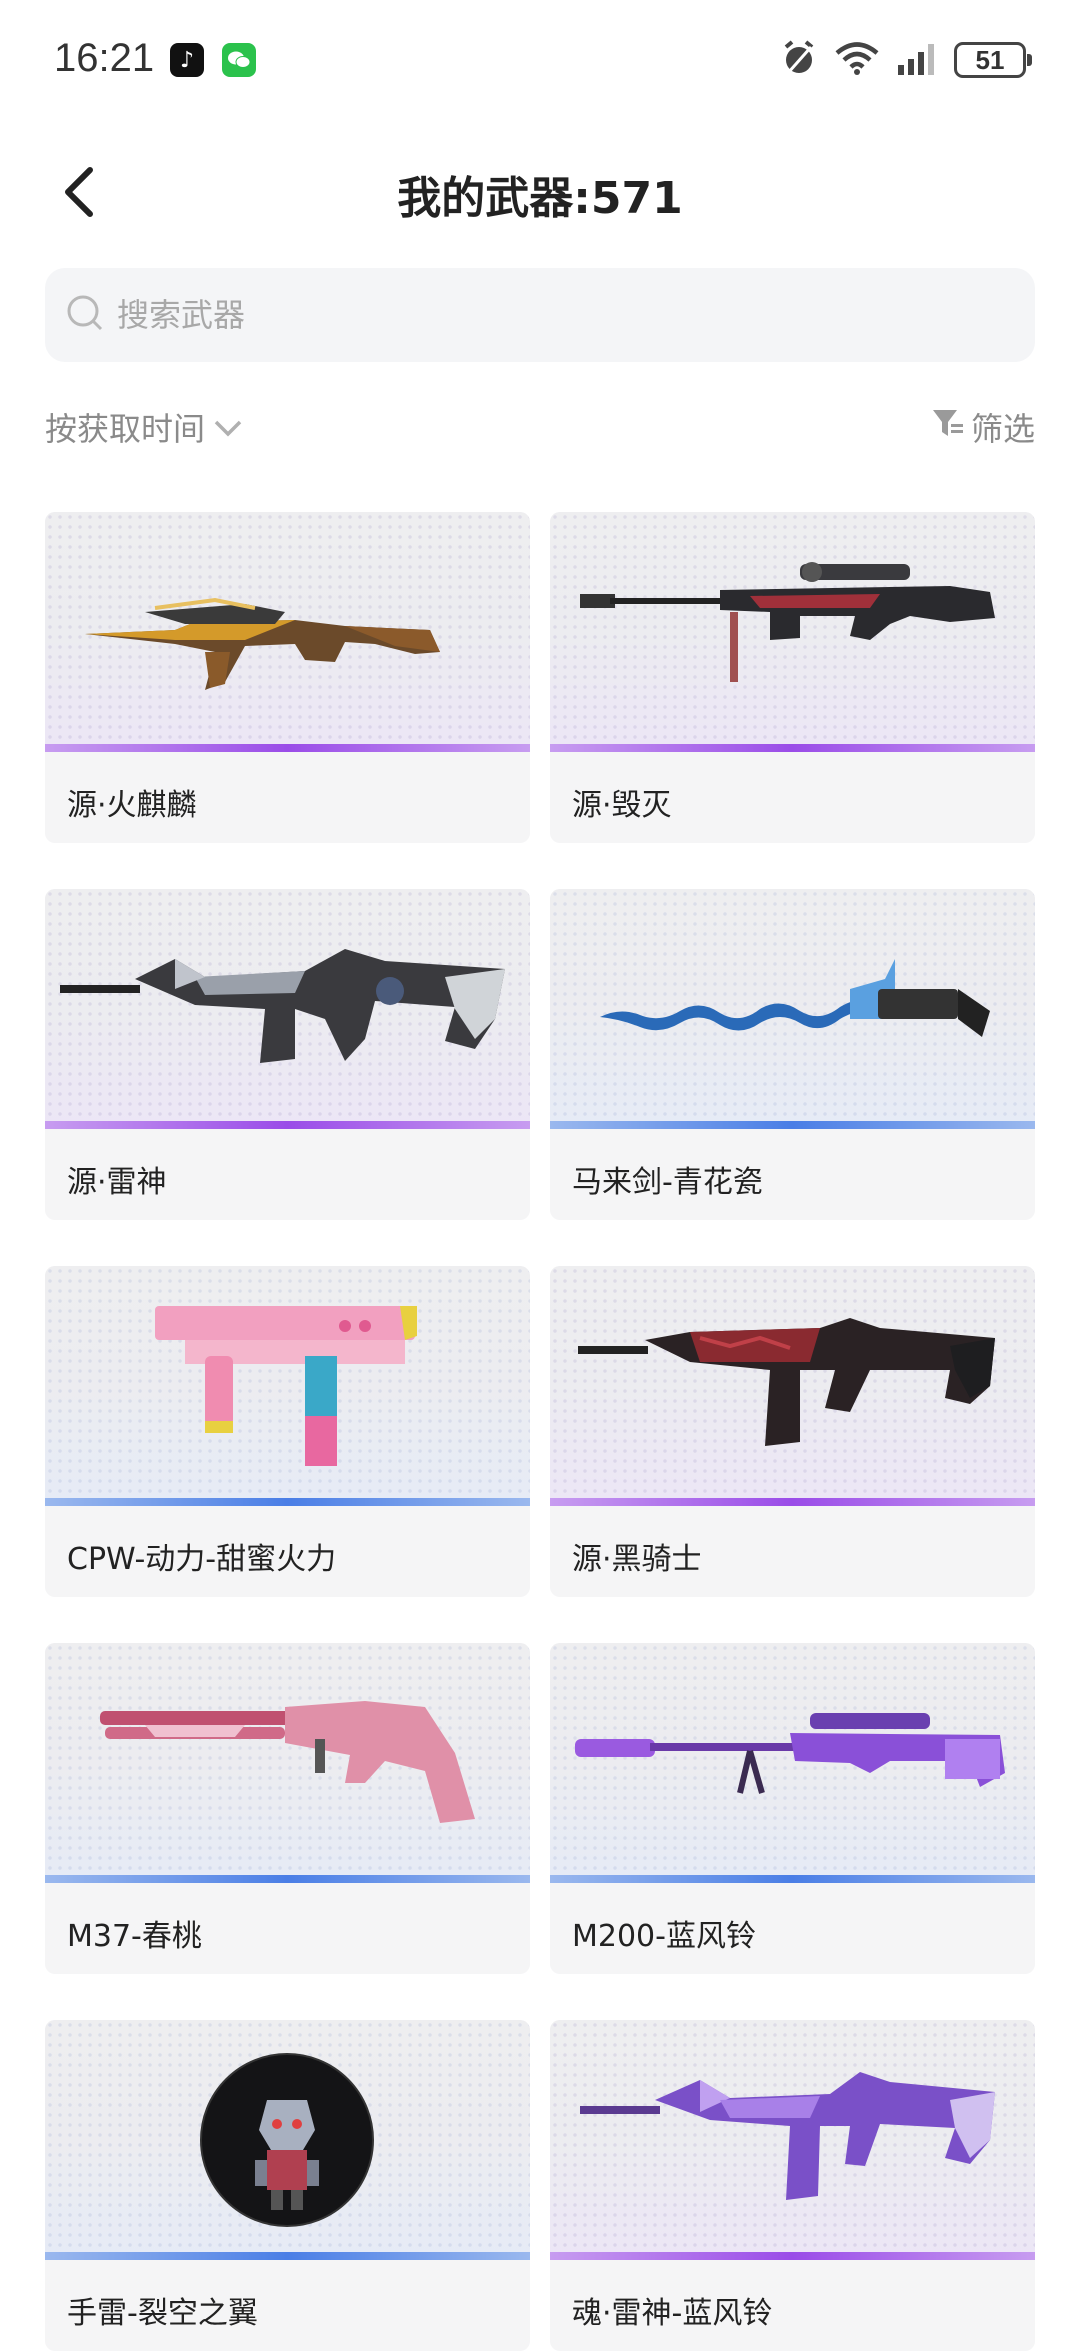 The image size is (1080, 2351). What do you see at coordinates (786, 1382) in the screenshot?
I see `rifle-red-icon` at bounding box center [786, 1382].